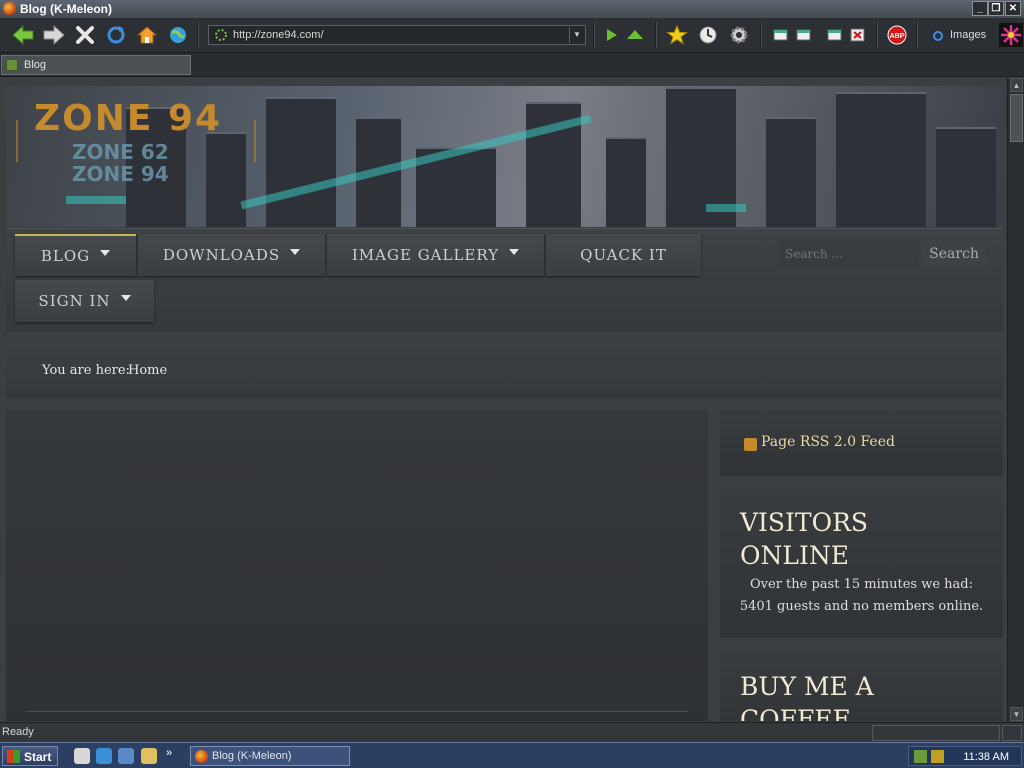  I want to click on buy-me-a-coffee-title: BUY ME A COFFEE, so click(807, 695).